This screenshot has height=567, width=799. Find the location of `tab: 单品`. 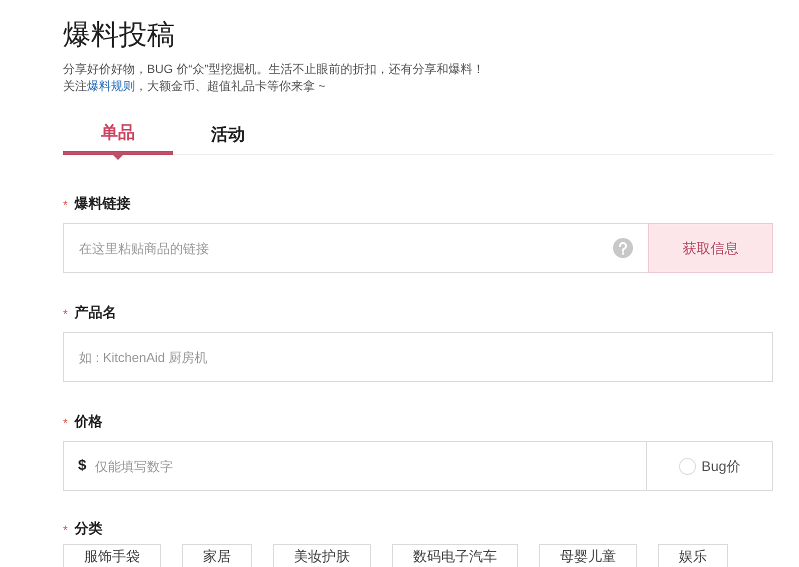

tab: 单品 is located at coordinates (118, 135).